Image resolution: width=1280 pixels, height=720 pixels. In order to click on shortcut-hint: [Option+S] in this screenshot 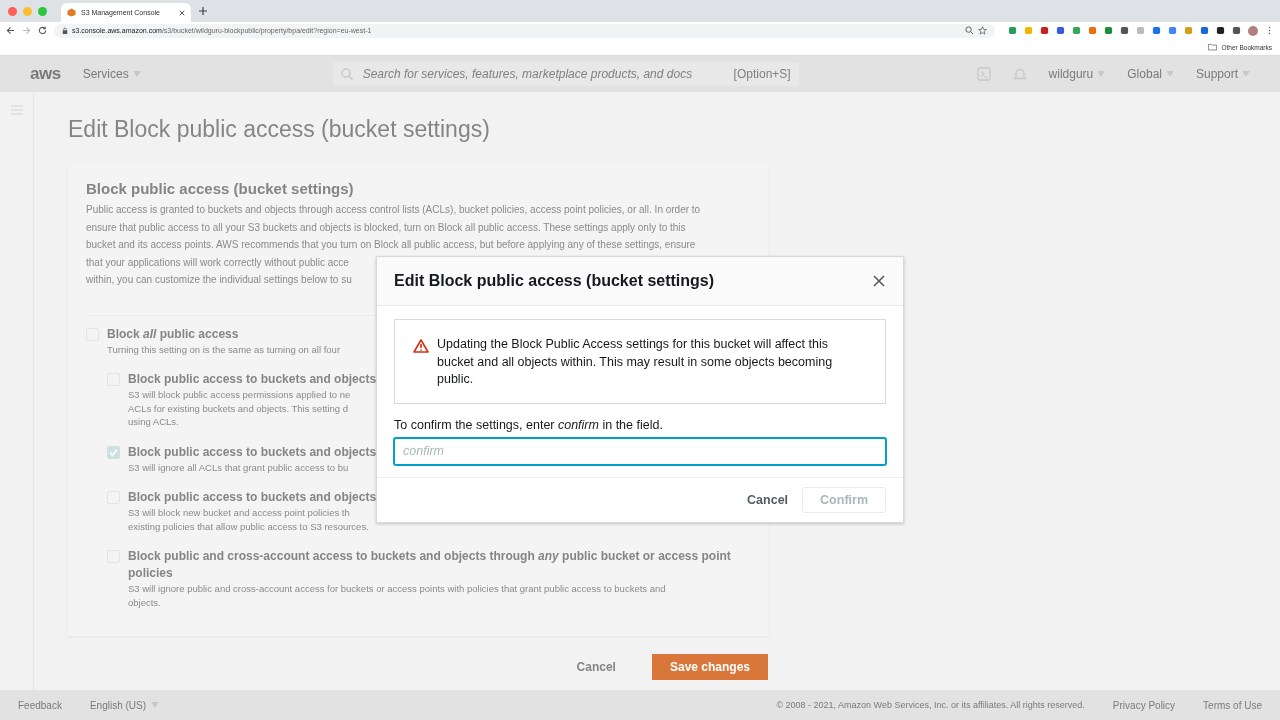, I will do `click(762, 74)`.